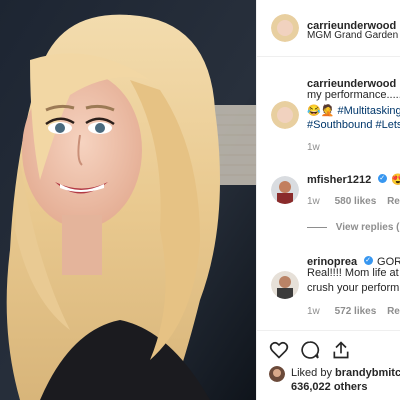 Image resolution: width=400 pixels, height=400 pixels. I want to click on comment-likes: 580 likes, so click(356, 201).